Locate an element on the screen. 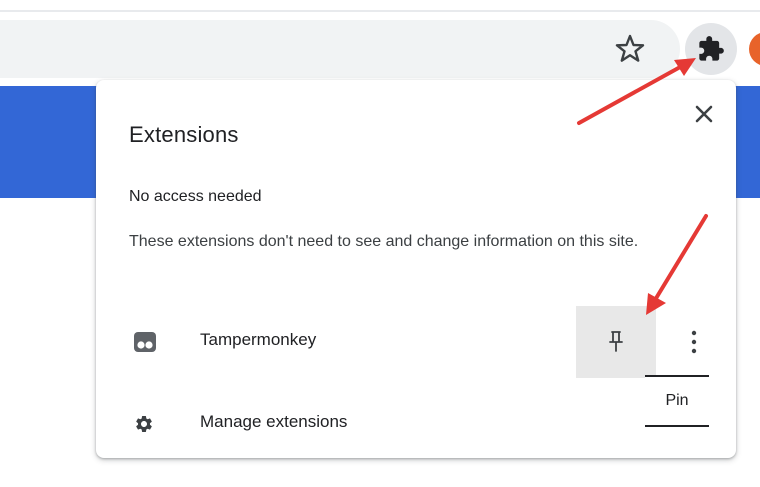 Image resolution: width=760 pixels, height=487 pixels. extensions-button is located at coordinates (711, 49).